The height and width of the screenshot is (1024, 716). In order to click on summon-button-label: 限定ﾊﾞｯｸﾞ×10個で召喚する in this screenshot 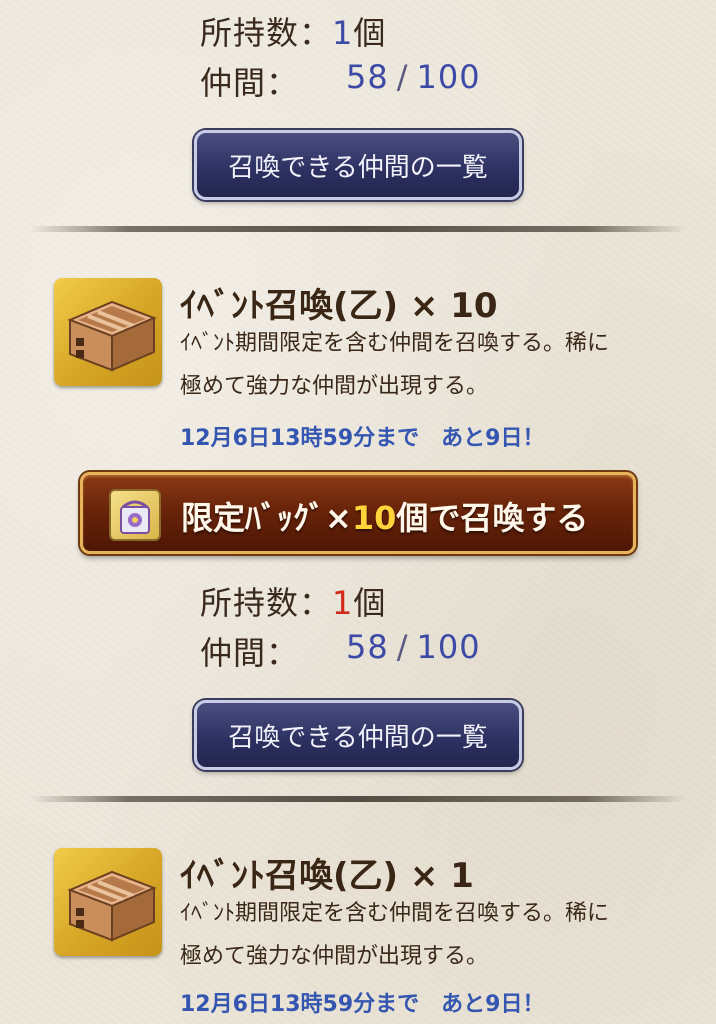, I will do `click(384, 516)`.